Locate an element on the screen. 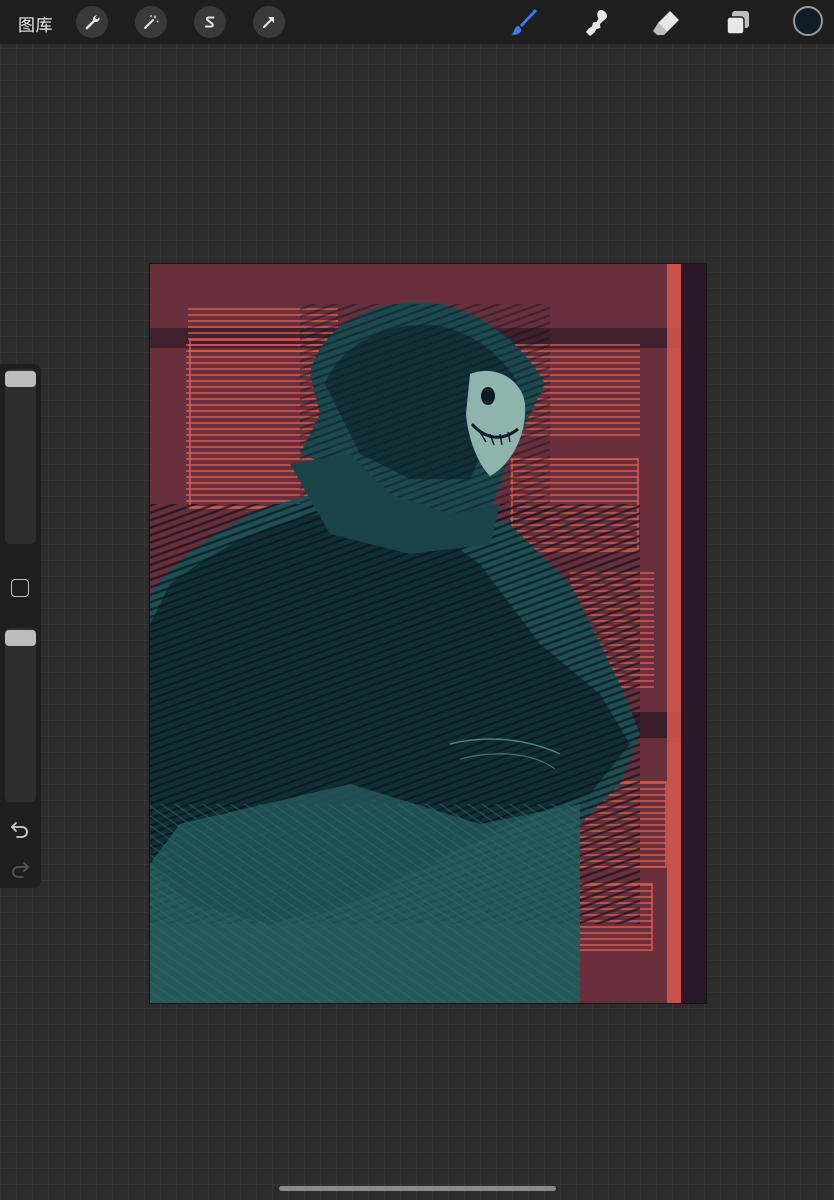  color-picker-swatch is located at coordinates (808, 21).